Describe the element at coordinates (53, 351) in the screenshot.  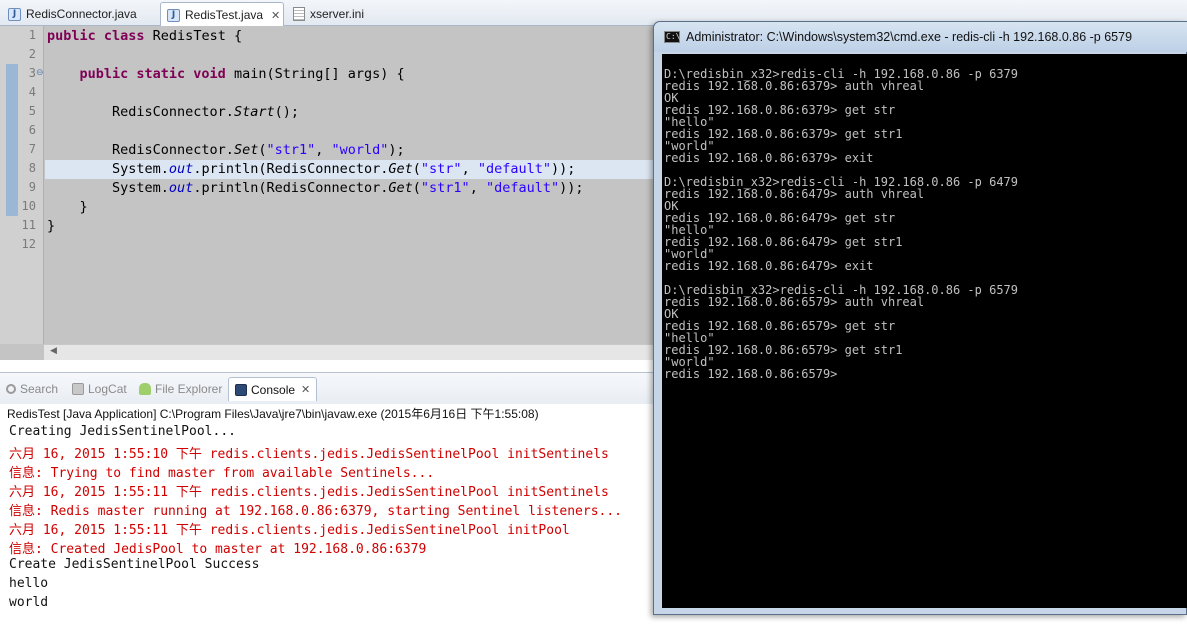
I see `scroll-left-icon: ◀` at that location.